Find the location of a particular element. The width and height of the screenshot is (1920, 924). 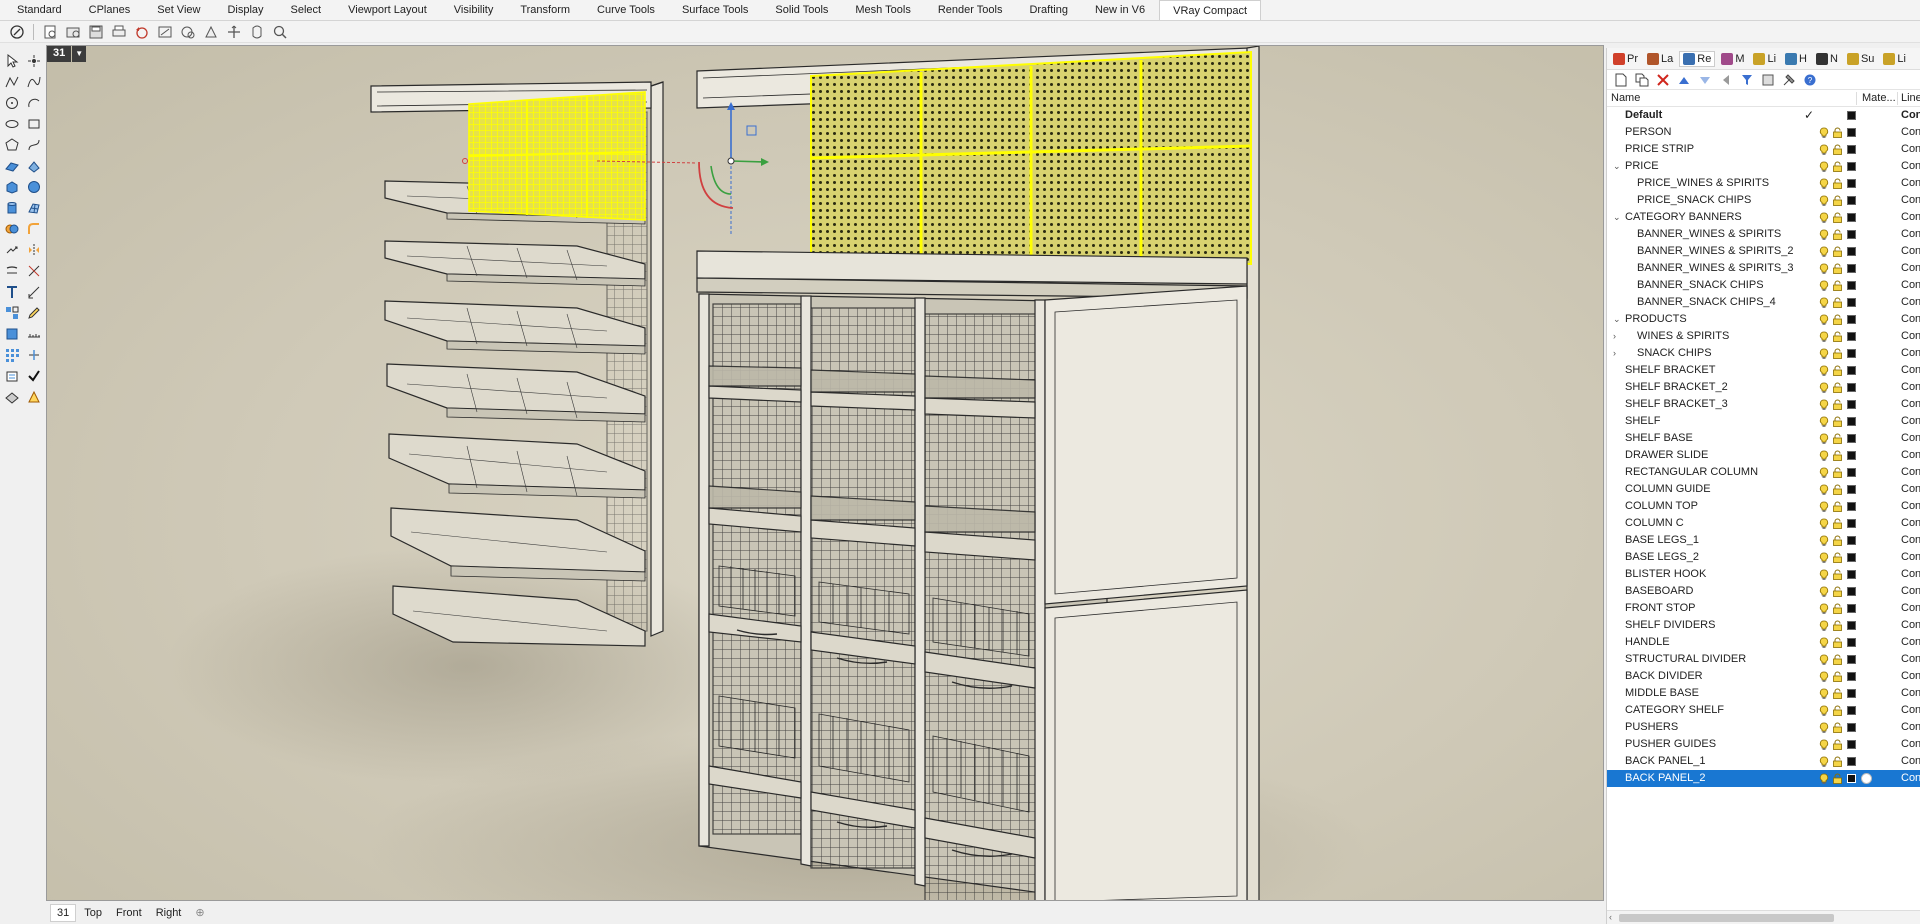

viewport-title-label: 31 is located at coordinates (59, 54).